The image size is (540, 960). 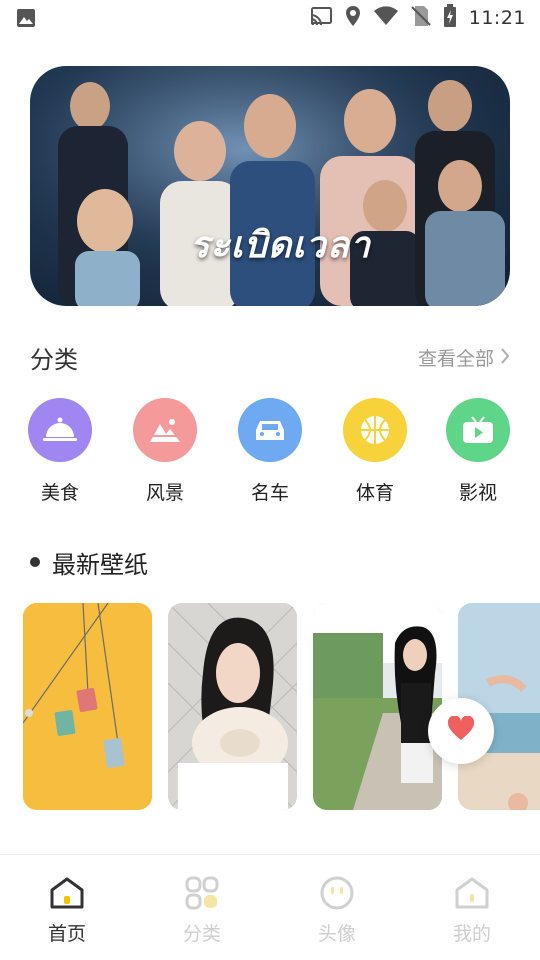 What do you see at coordinates (201, 934) in the screenshot?
I see `nav-label: 分类` at bounding box center [201, 934].